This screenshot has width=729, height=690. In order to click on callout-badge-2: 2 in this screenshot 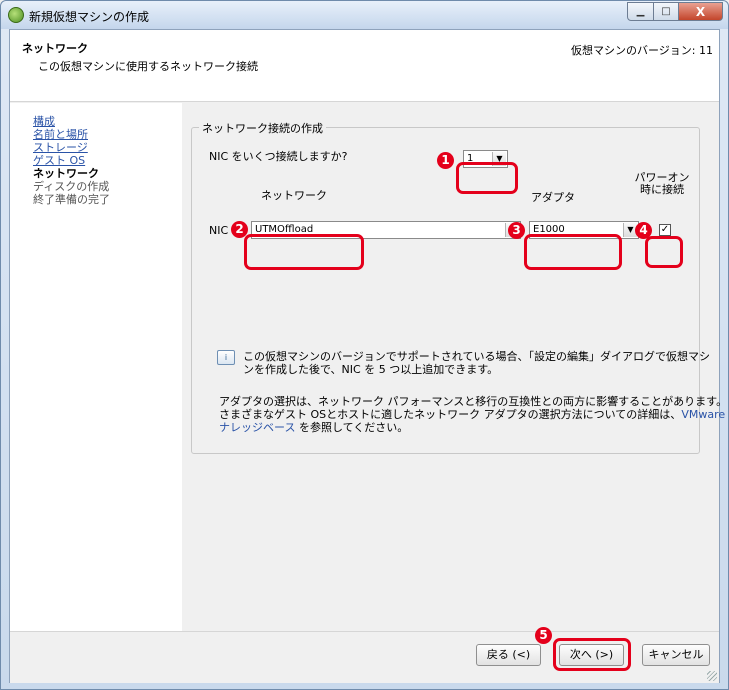, I will do `click(239, 229)`.